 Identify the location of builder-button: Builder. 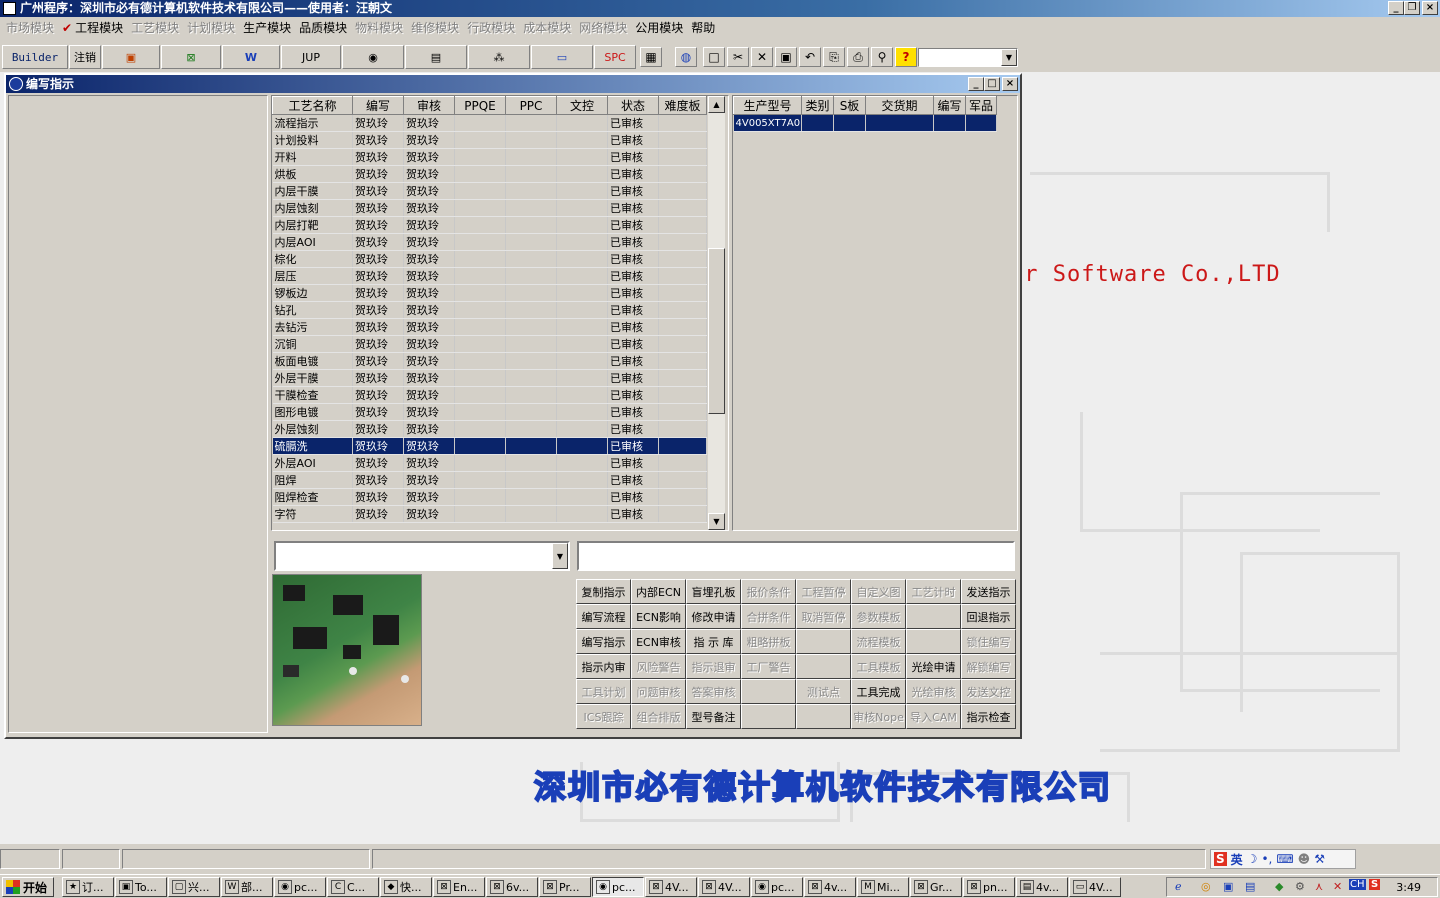
(35, 57).